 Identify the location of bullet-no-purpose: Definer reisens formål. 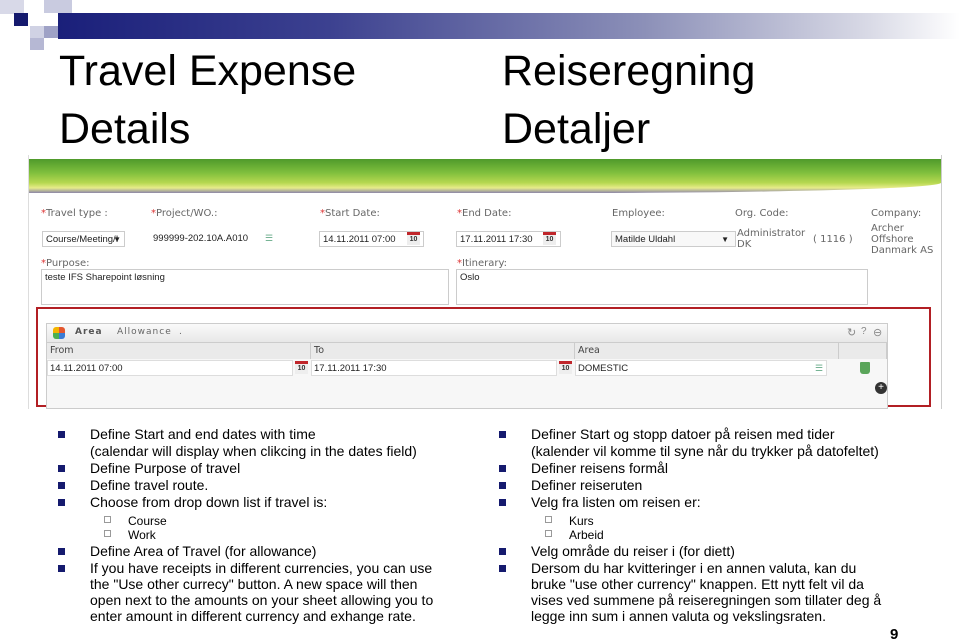
(583, 468).